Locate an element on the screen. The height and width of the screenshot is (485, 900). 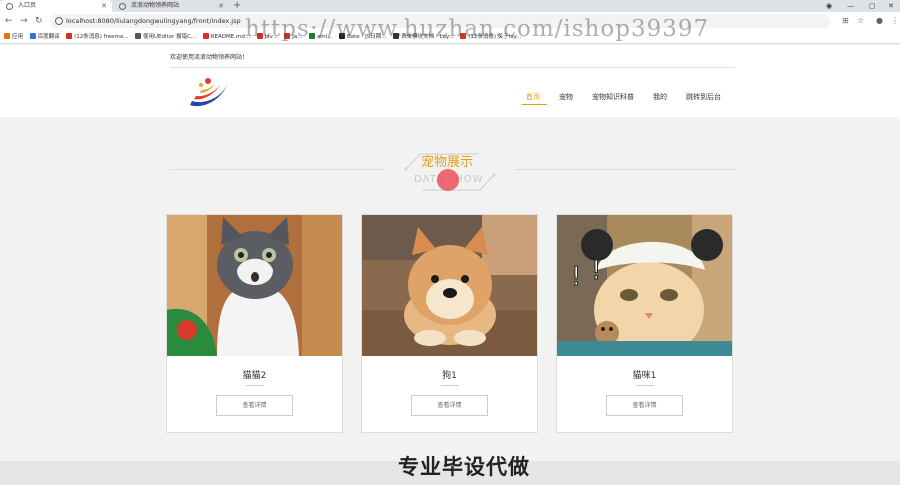
tab-title: 流浪动物领养网站 is located at coordinates (155, 5).